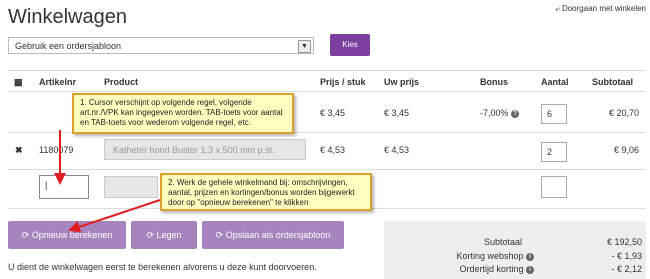 Image resolution: width=650 pixels, height=279 pixels. What do you see at coordinates (114, 216) in the screenshot?
I see `arrow-to-recalculate` at bounding box center [114, 216].